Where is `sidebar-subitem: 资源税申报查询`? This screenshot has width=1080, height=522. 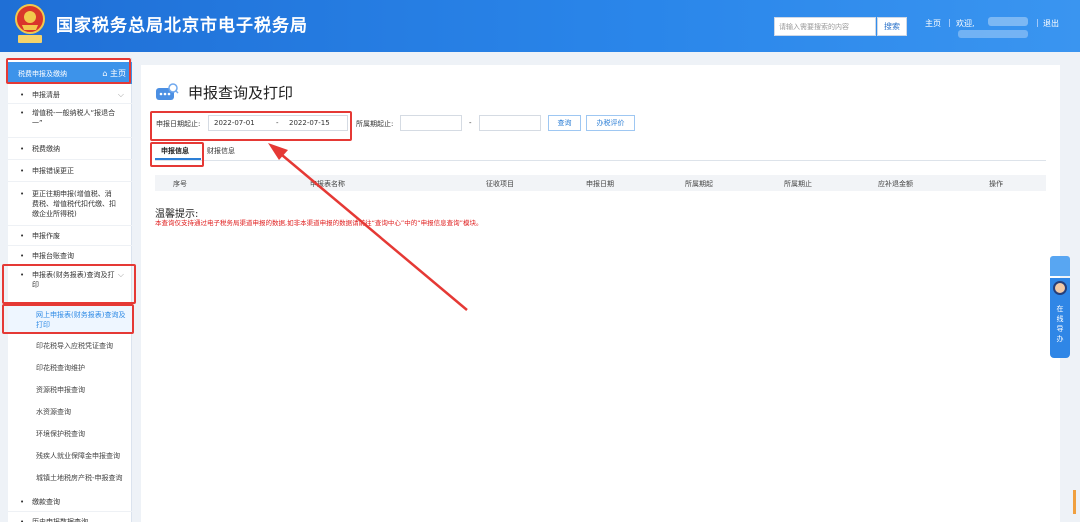
sidebar-subitem: 资源税申报查询 is located at coordinates (70, 390).